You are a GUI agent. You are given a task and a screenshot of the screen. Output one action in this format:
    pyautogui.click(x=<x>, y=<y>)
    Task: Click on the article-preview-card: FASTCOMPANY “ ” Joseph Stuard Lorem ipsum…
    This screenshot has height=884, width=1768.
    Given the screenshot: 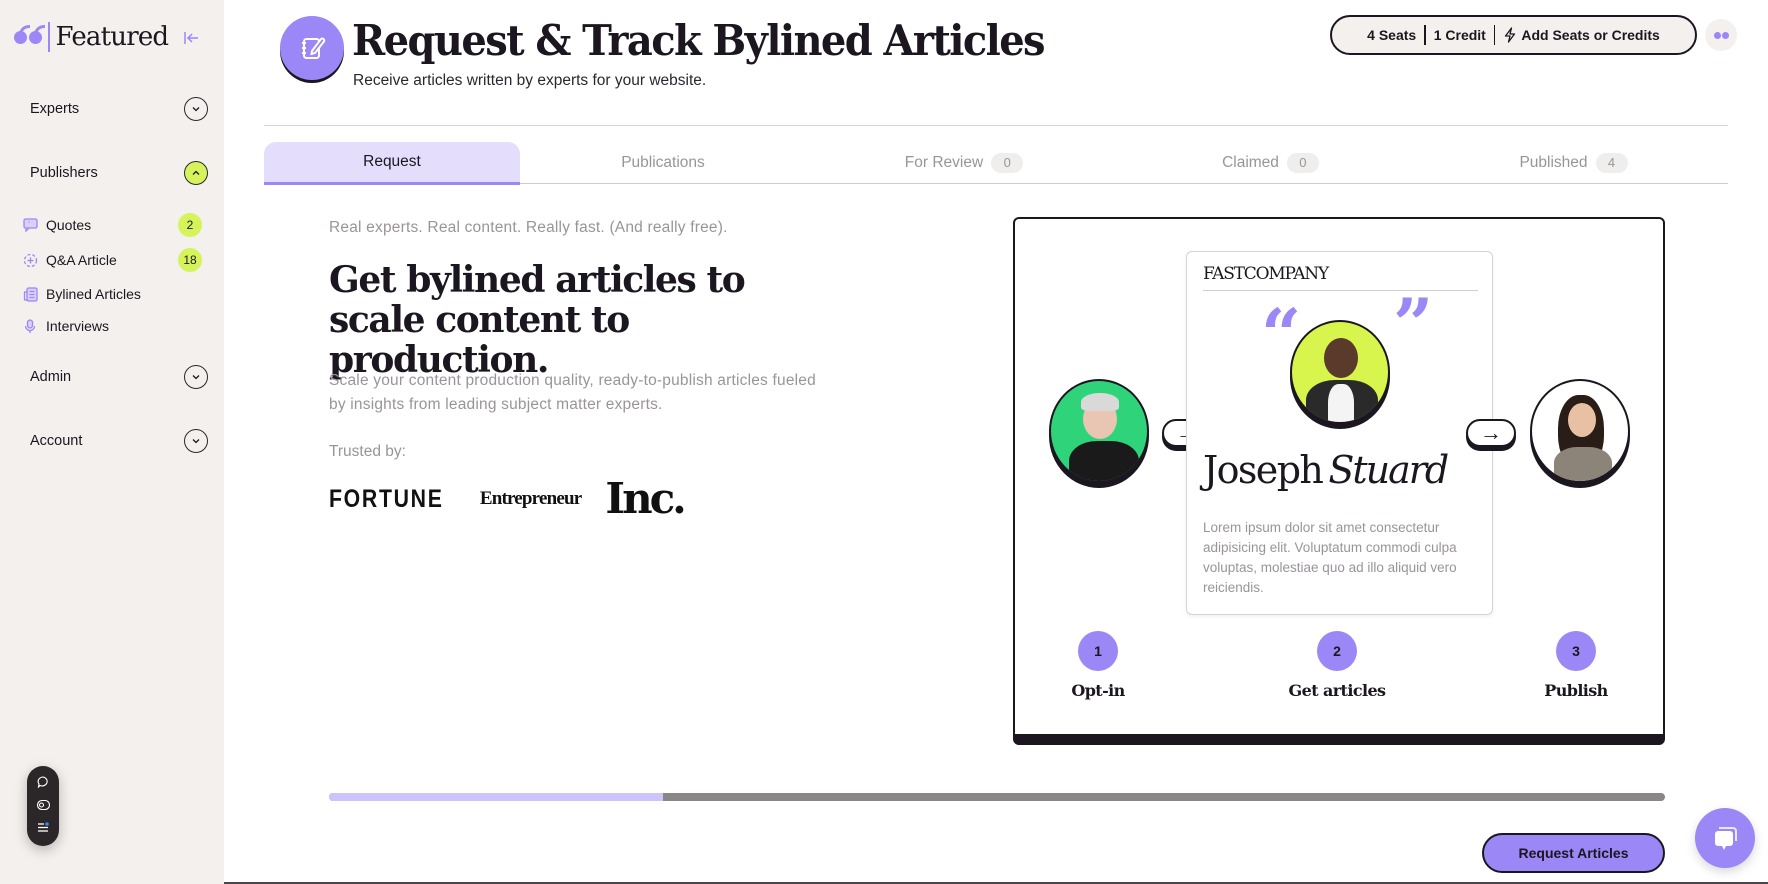 What is the action you would take?
    pyautogui.click(x=1339, y=433)
    